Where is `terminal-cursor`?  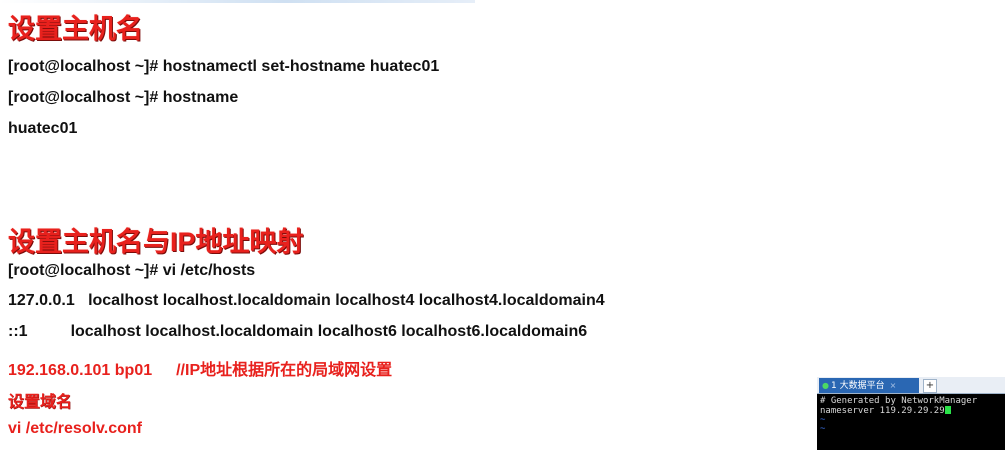
terminal-cursor is located at coordinates (947, 410).